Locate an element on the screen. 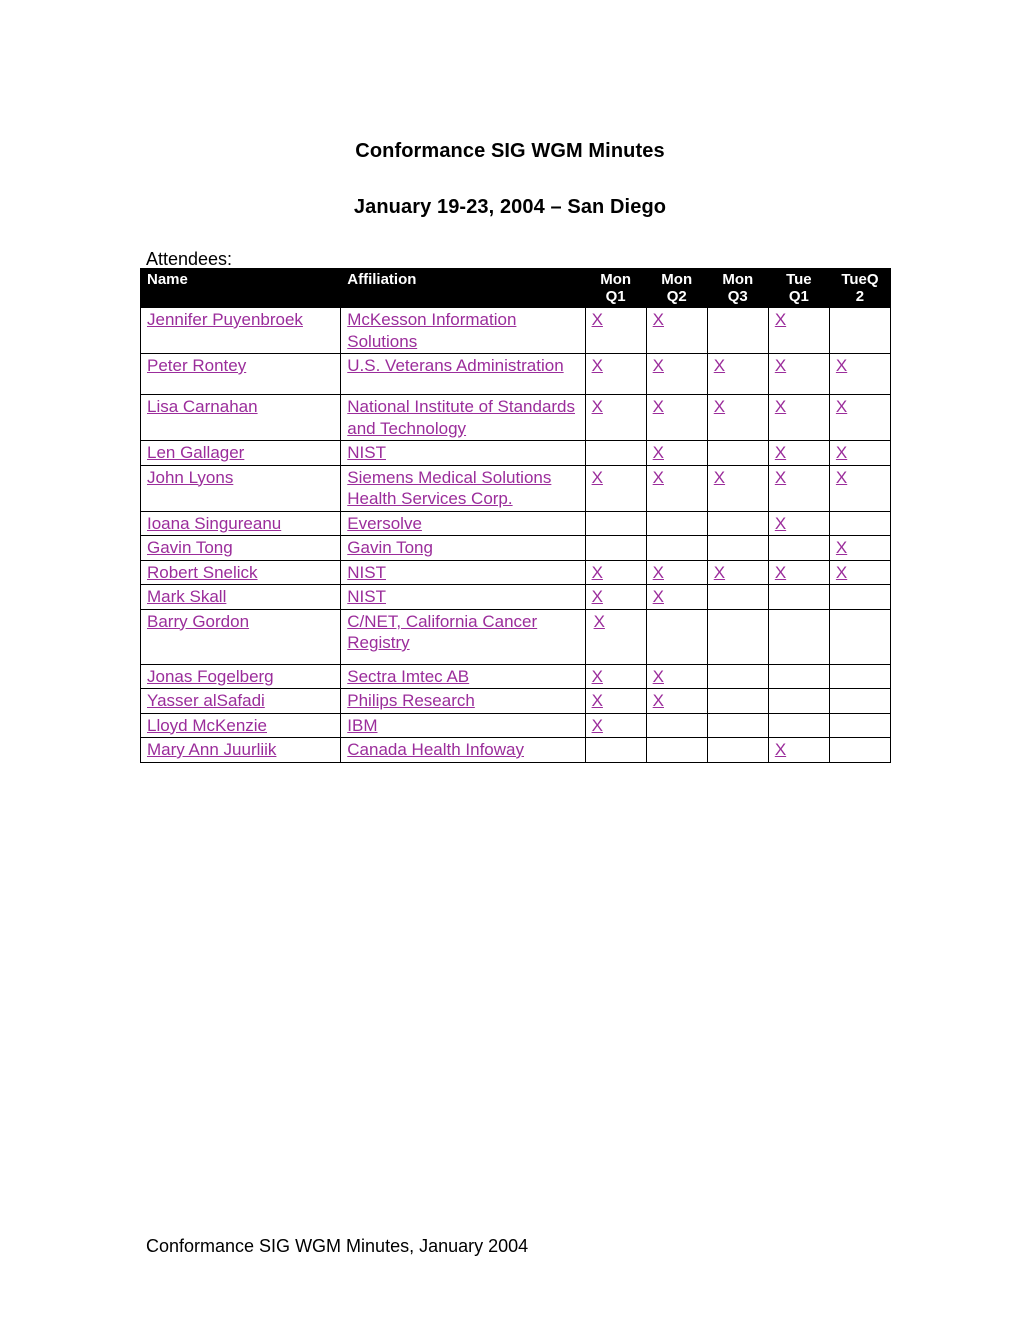 The width and height of the screenshot is (1020, 1320). attendee-affiliation-link: C/NET, California Cancer Registry is located at coordinates (442, 632).